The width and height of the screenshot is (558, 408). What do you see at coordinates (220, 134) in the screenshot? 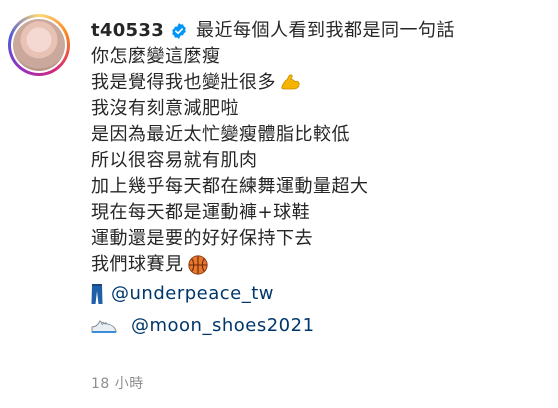
I see `caption-text: 是因為最近太忙變瘦體脂比較低` at bounding box center [220, 134].